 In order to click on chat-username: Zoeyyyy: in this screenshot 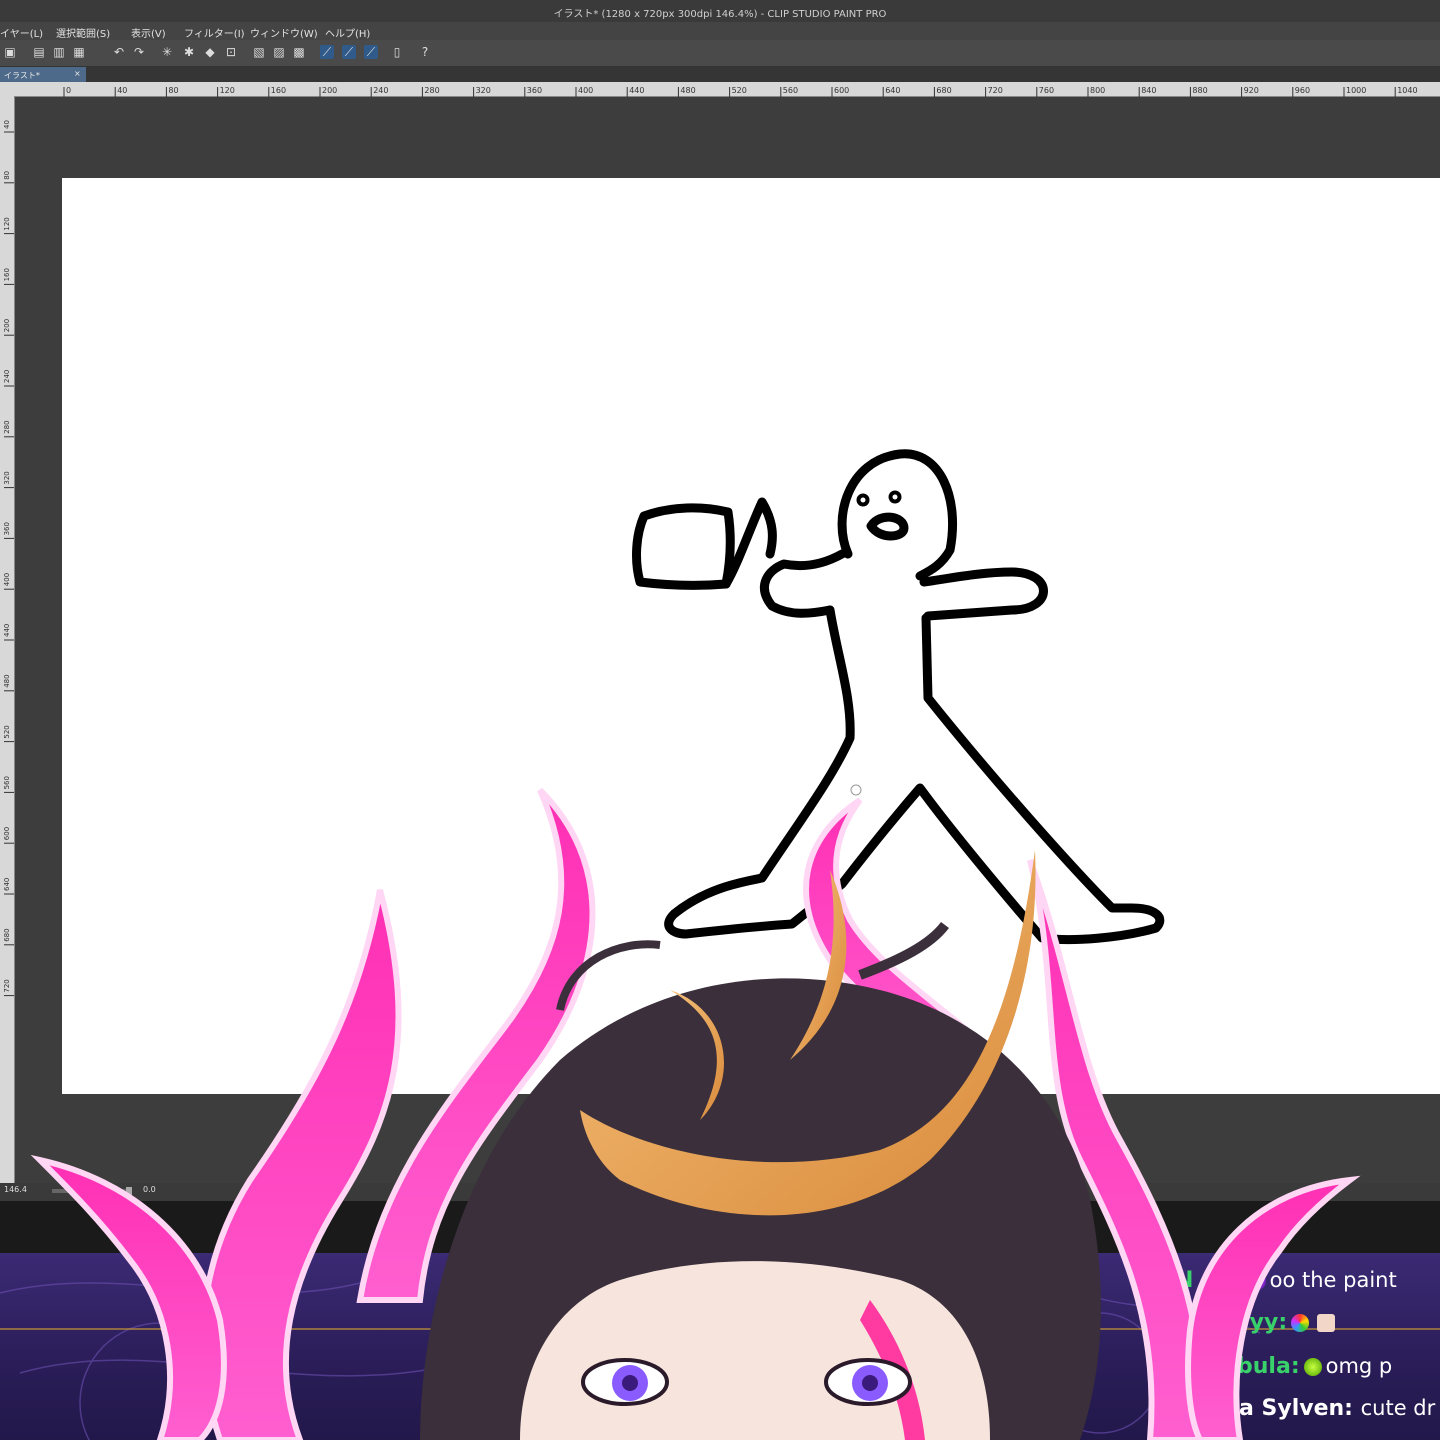, I will do `click(1231, 1322)`.